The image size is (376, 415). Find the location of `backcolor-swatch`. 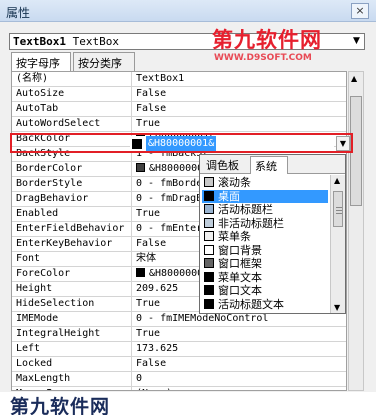

backcolor-swatch is located at coordinates (137, 144).